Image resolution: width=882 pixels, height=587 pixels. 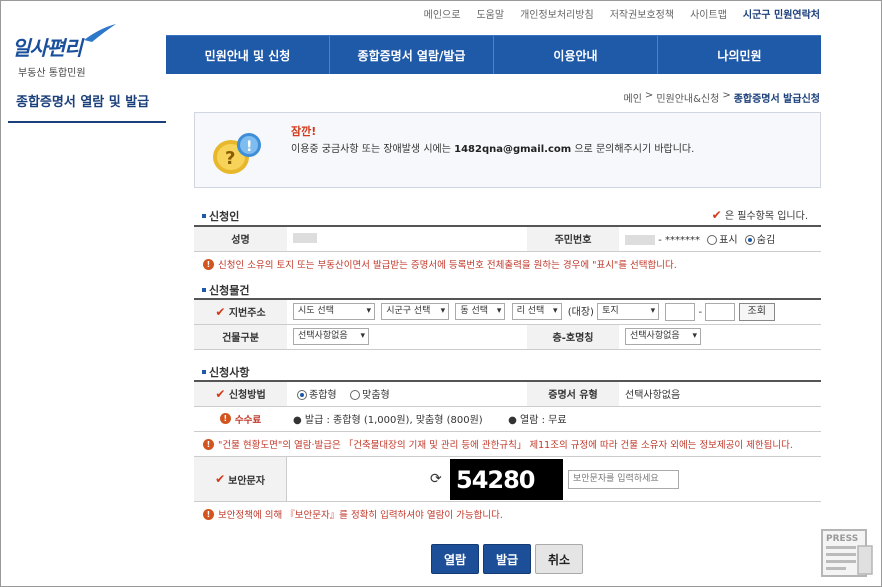 What do you see at coordinates (305, 238) in the screenshot?
I see `masked-name` at bounding box center [305, 238].